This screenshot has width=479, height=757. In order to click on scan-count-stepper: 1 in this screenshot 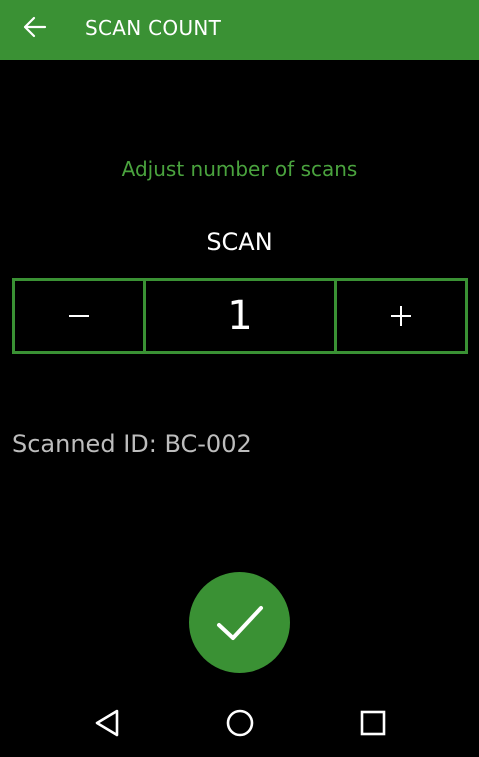, I will do `click(240, 316)`.